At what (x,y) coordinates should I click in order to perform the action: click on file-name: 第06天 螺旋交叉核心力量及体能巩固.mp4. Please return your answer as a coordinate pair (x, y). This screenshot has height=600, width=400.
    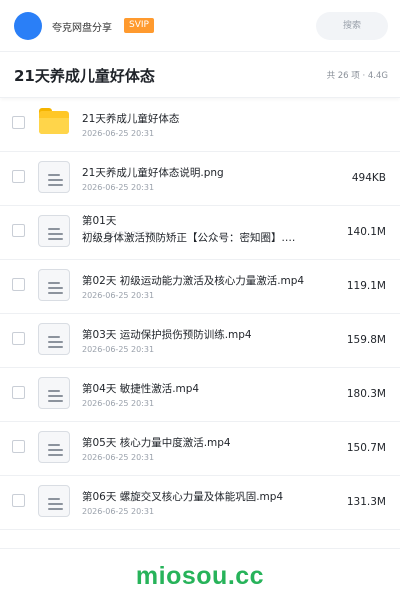
    Looking at the image, I should click on (183, 497).